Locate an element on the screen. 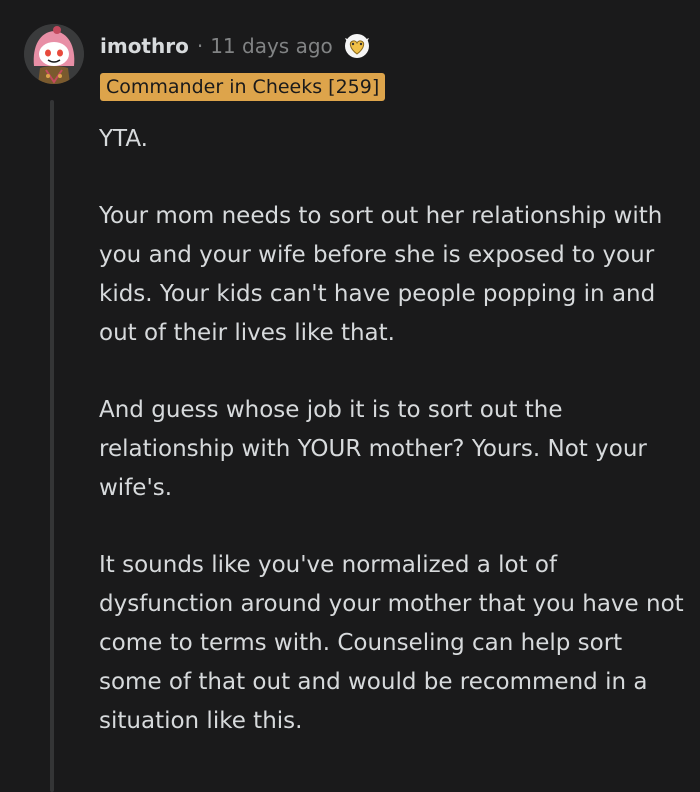 This screenshot has width=700, height=792. comment-paragraph: YTA. is located at coordinates (123, 139).